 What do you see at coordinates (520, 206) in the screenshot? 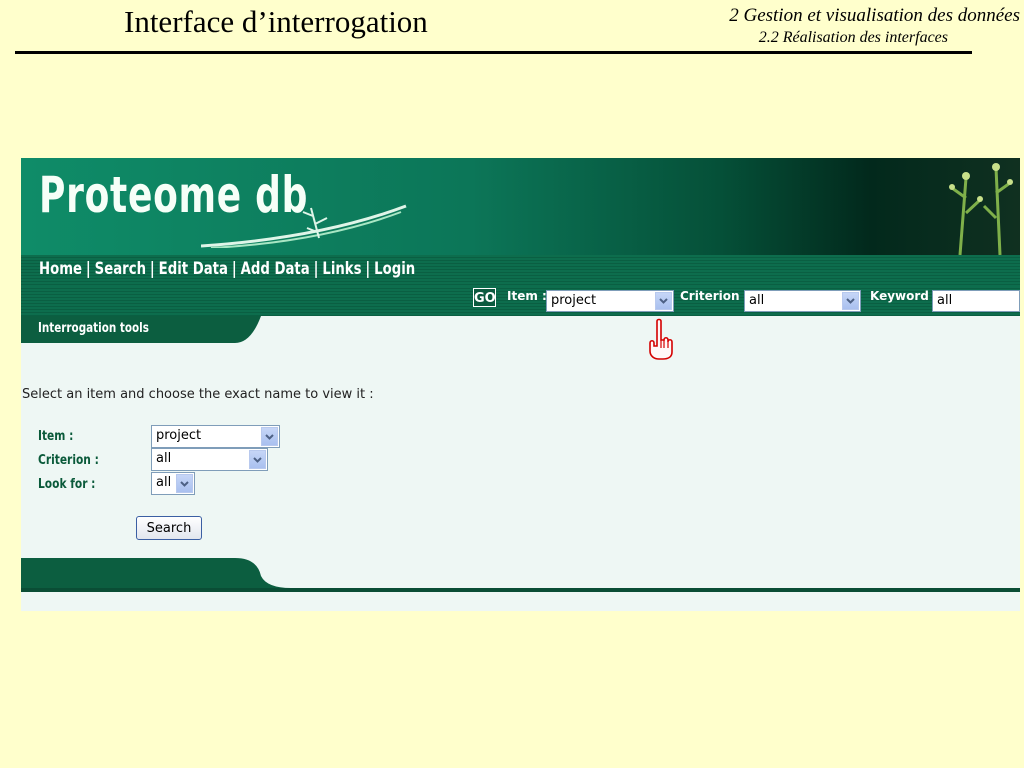
I see `banner: Proteome db` at bounding box center [520, 206].